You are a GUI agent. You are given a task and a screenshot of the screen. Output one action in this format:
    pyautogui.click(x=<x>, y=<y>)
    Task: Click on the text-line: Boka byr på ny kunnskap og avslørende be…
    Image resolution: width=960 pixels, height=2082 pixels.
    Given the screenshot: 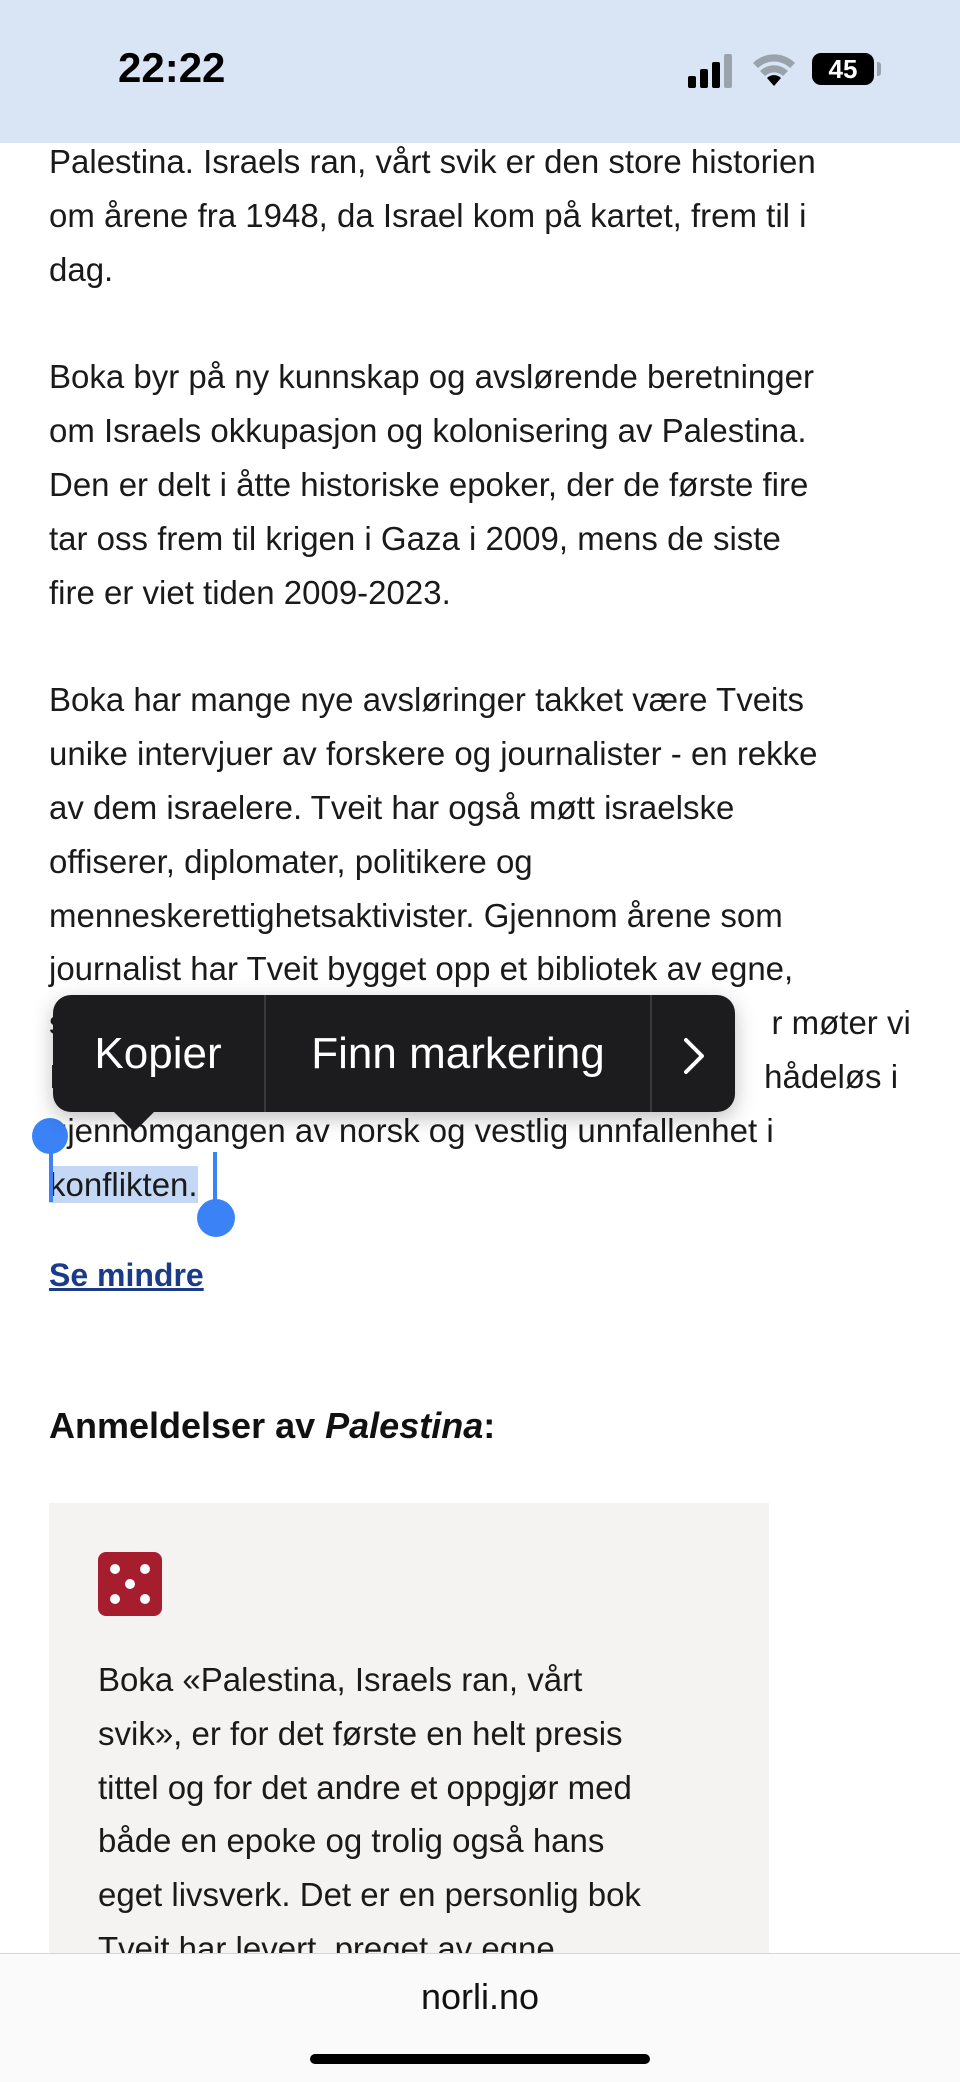 What is the action you would take?
    pyautogui.click(x=431, y=377)
    